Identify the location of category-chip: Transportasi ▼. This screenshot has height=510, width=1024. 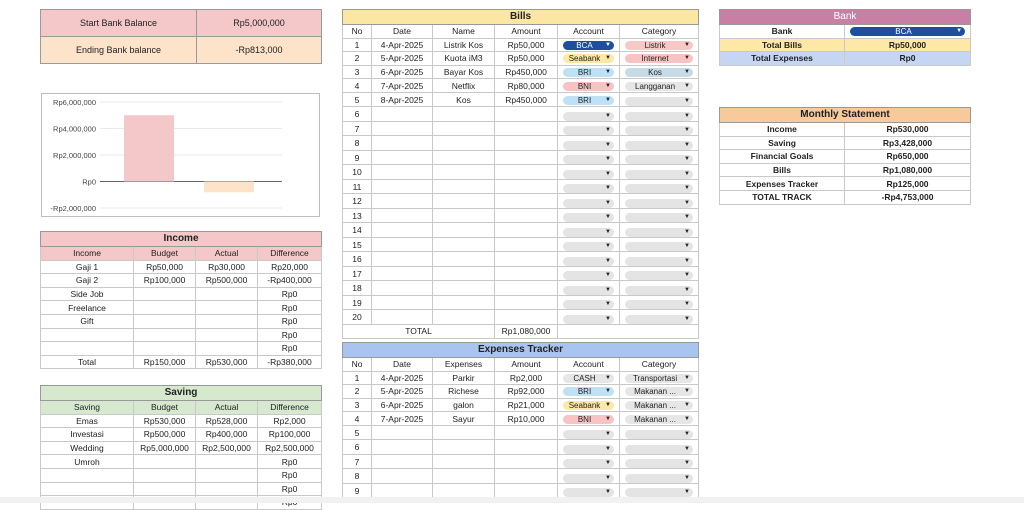
(659, 378).